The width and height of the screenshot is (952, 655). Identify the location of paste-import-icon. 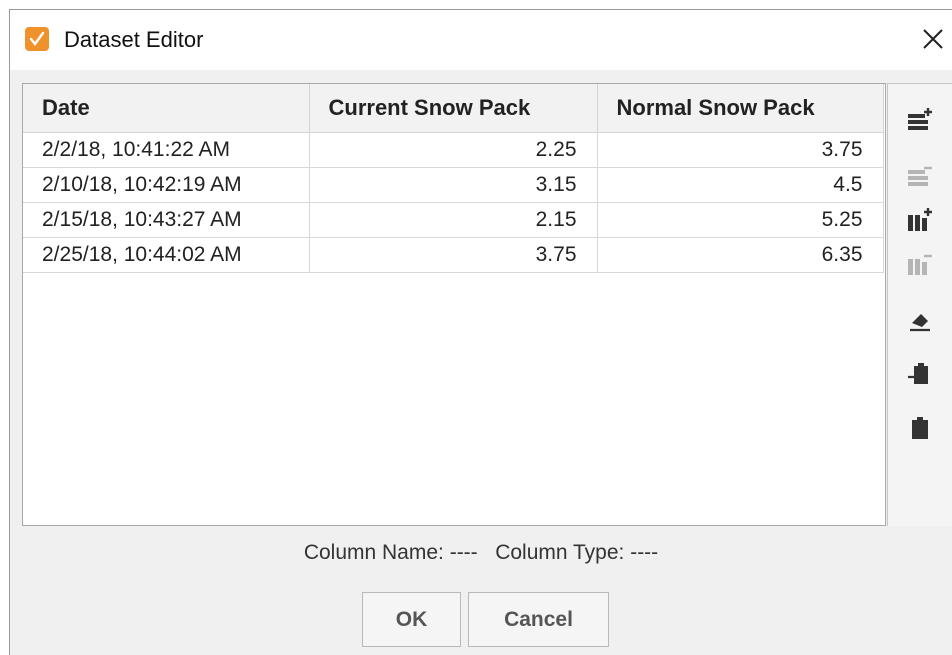
(920, 374).